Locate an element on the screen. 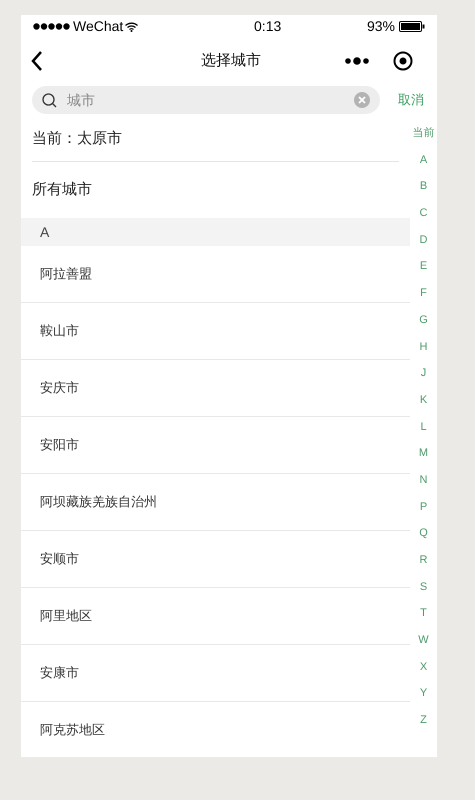 Image resolution: width=475 pixels, height=800 pixels. back-icon is located at coordinates (37, 61).